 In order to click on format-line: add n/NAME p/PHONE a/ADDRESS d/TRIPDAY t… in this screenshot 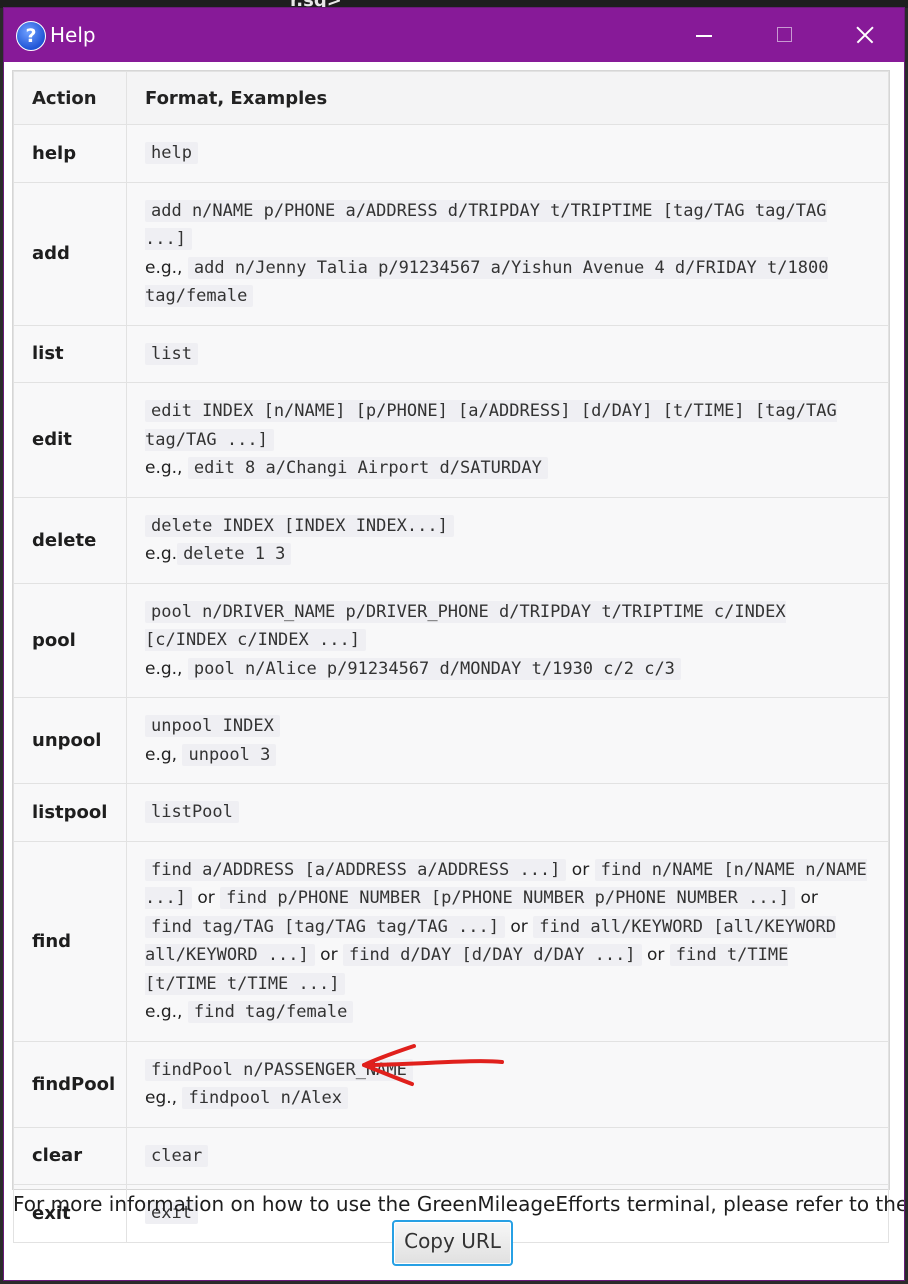, I will do `click(507, 225)`.